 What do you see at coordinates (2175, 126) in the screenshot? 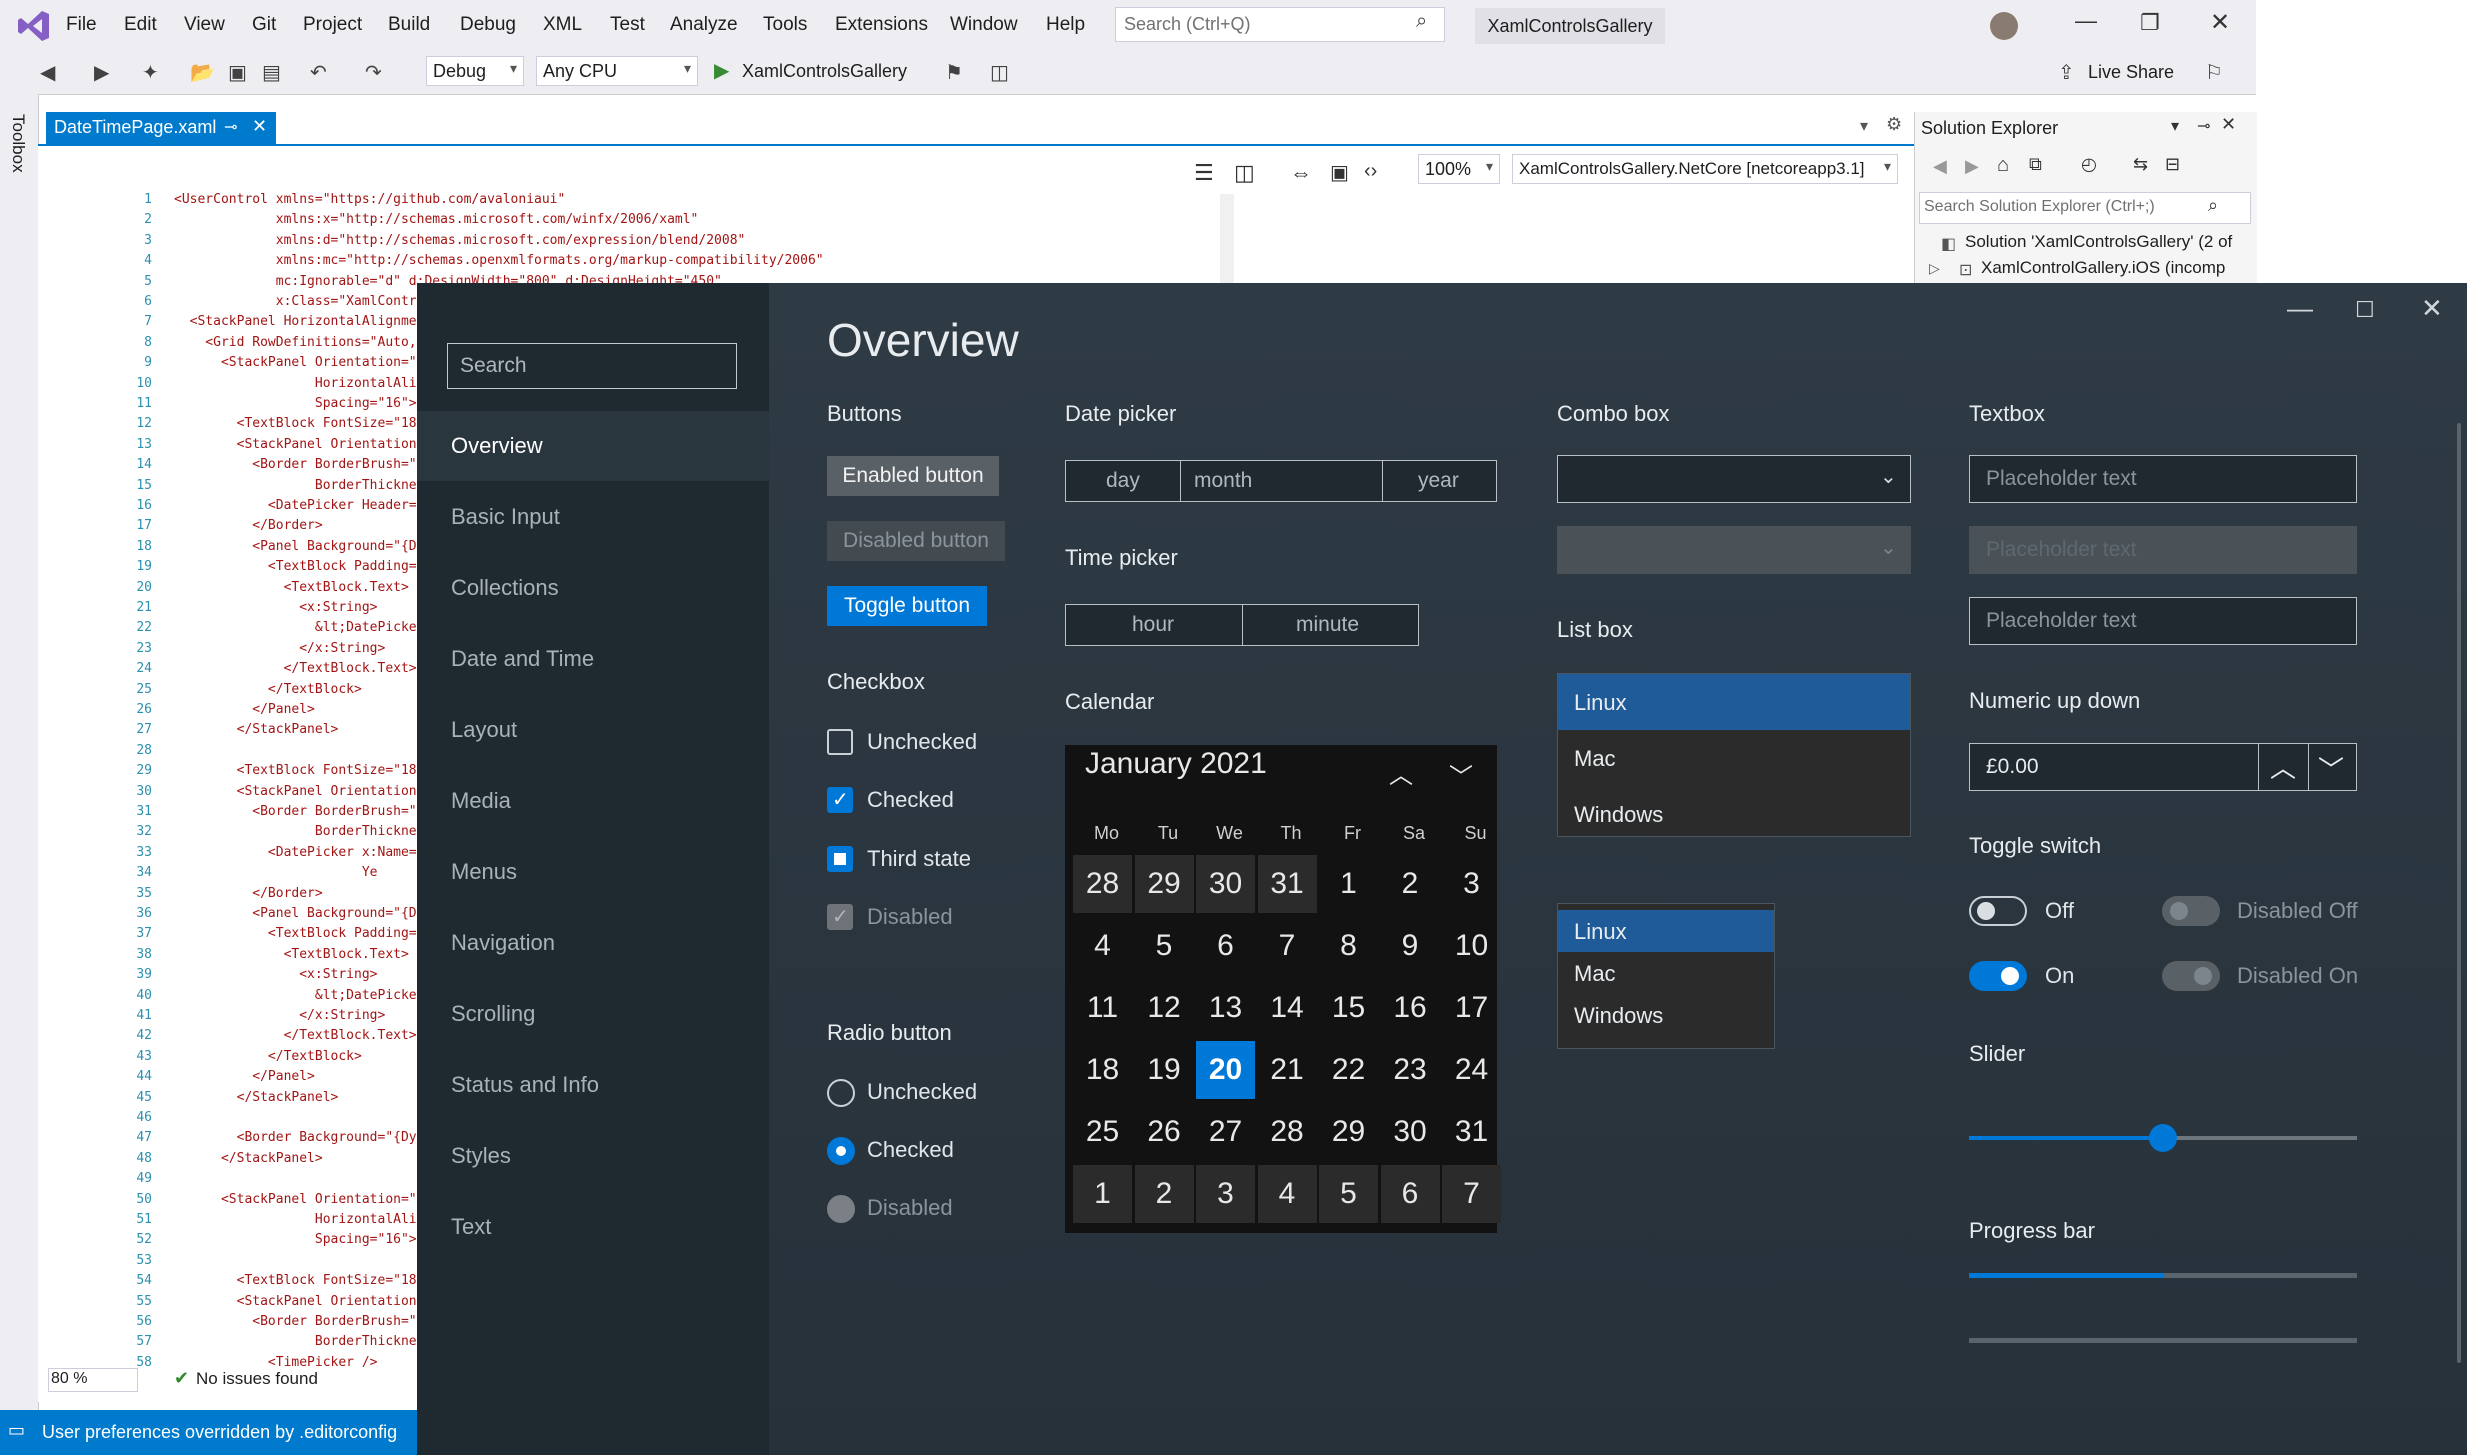
I see `dropdown-icon: ▾` at bounding box center [2175, 126].